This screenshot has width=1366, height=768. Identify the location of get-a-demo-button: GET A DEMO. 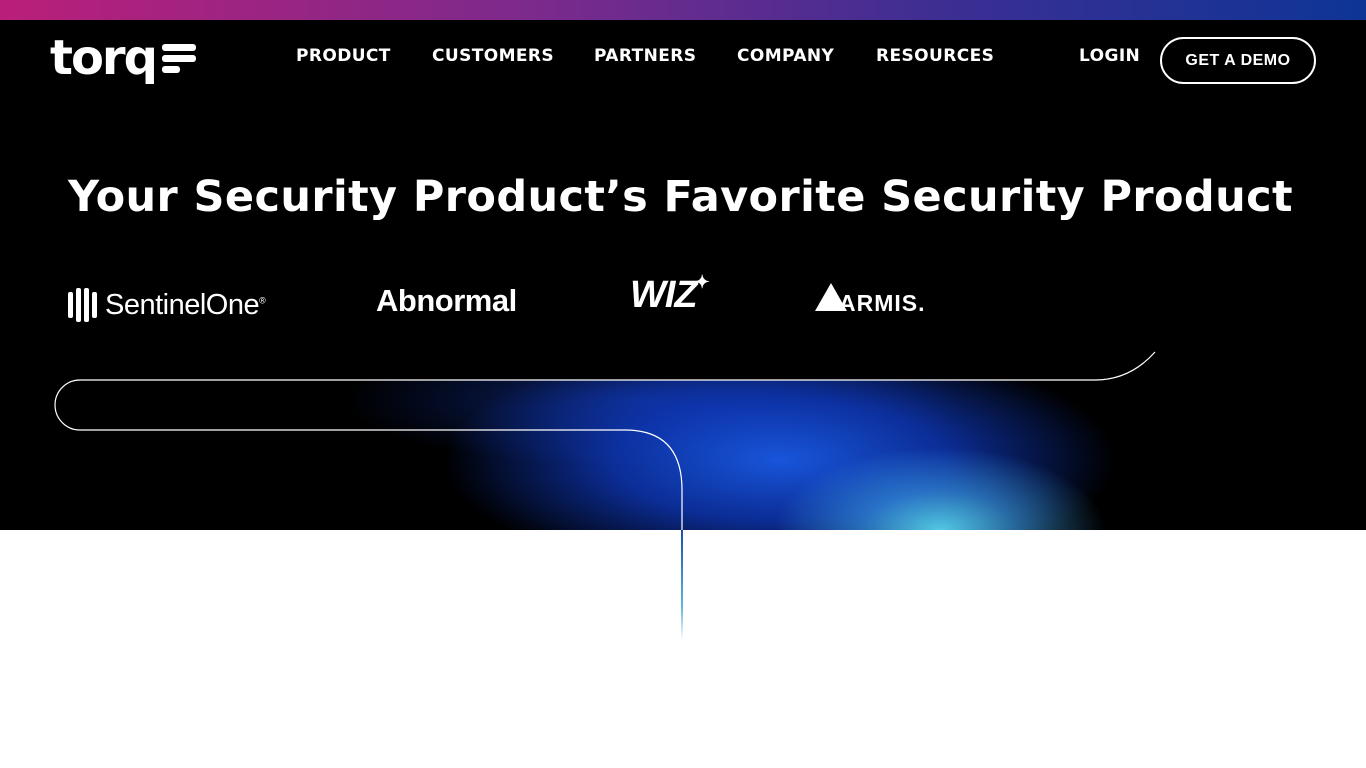
(1238, 60).